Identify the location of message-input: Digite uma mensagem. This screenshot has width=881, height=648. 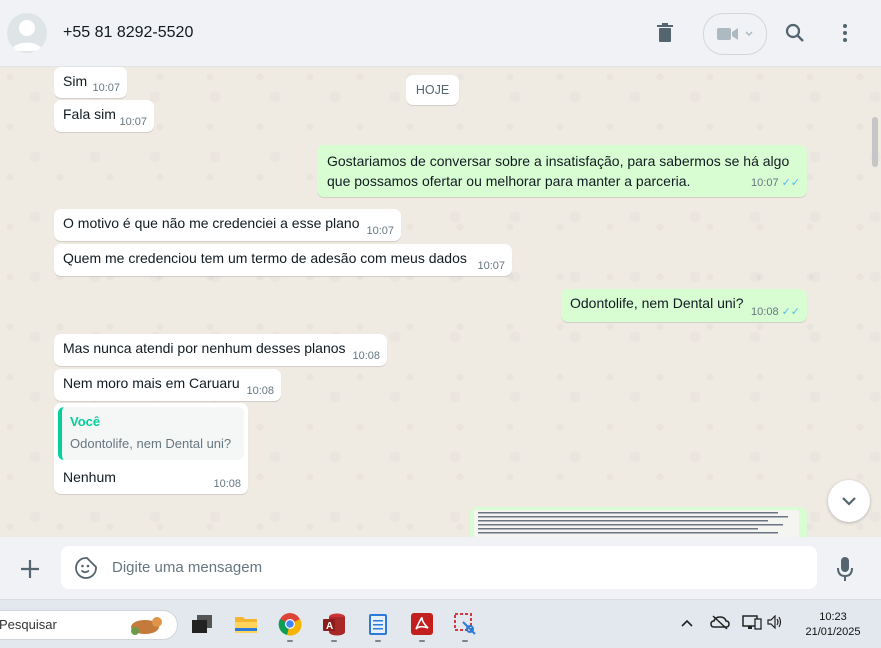
(439, 567).